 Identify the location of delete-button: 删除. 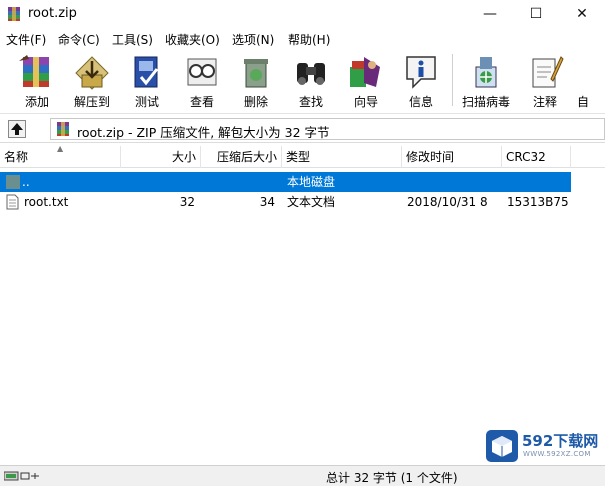
(256, 81).